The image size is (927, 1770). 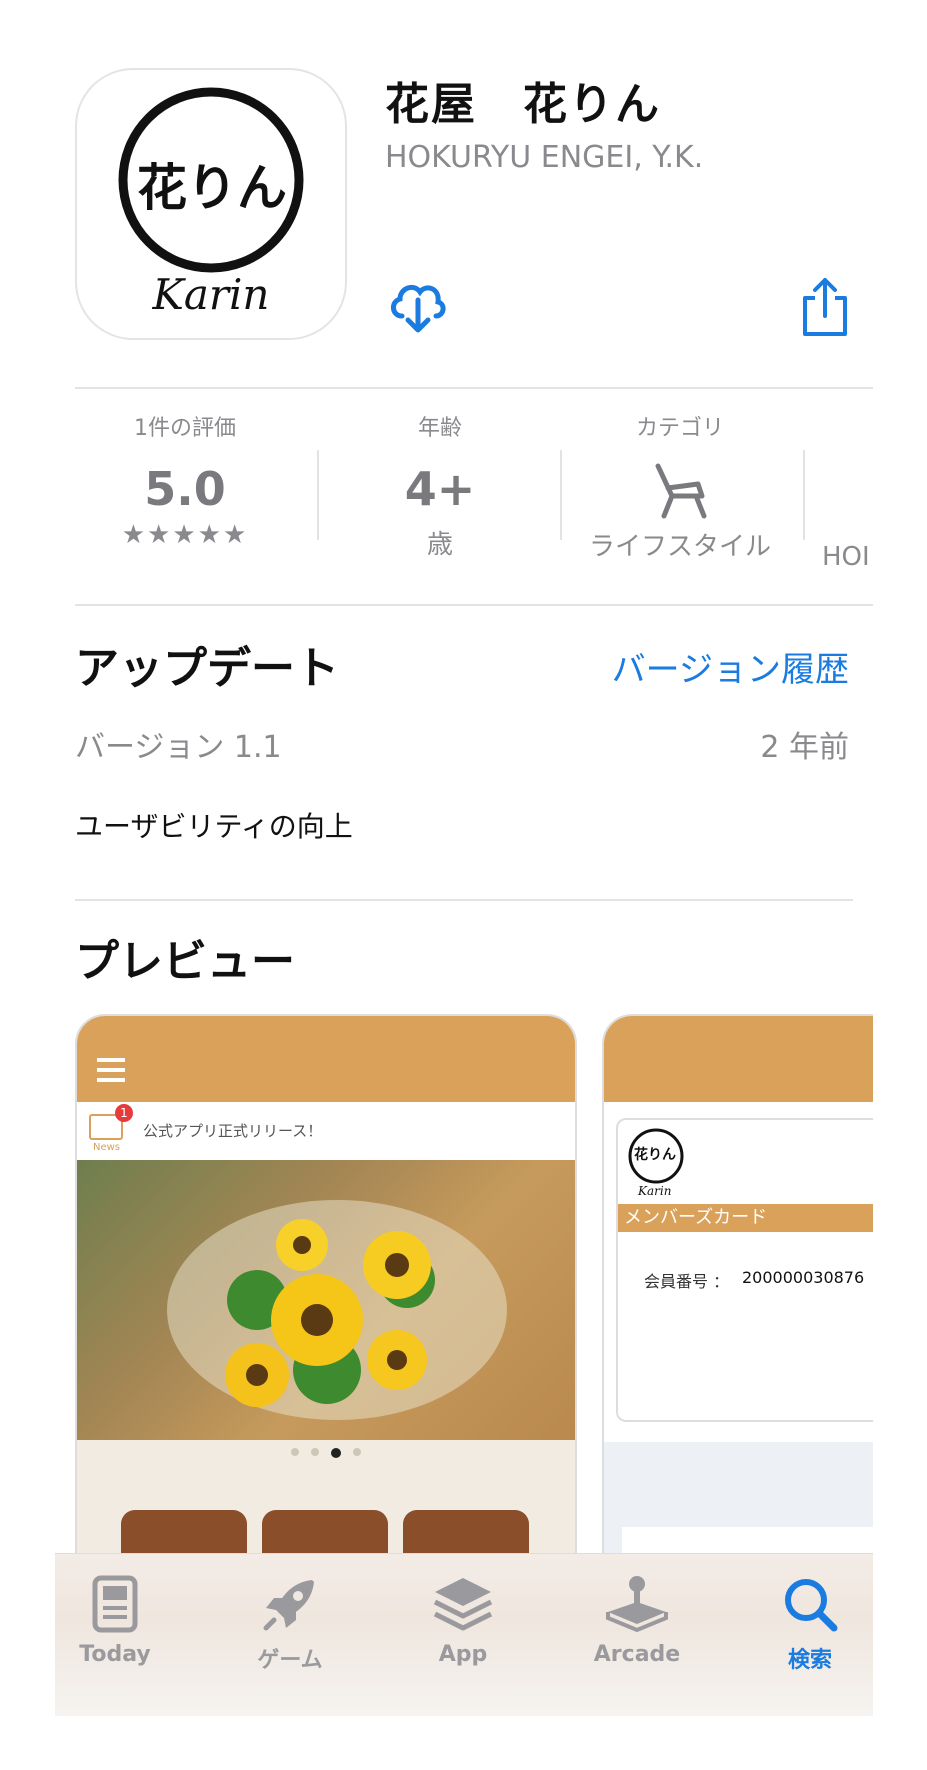 What do you see at coordinates (655, 1155) in the screenshot?
I see `member-card-logo-kanji: 花りん` at bounding box center [655, 1155].